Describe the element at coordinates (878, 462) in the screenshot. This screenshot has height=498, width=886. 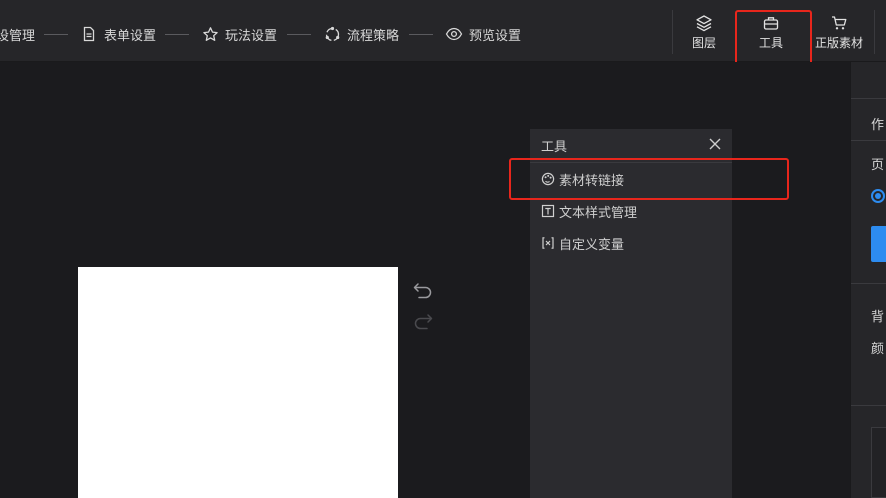
I see `panel-field` at that location.